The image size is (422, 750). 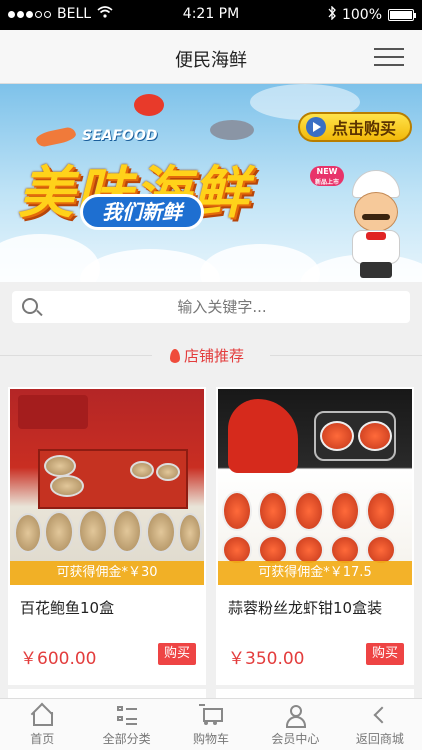 I want to click on category-icon, so click(x=127, y=715).